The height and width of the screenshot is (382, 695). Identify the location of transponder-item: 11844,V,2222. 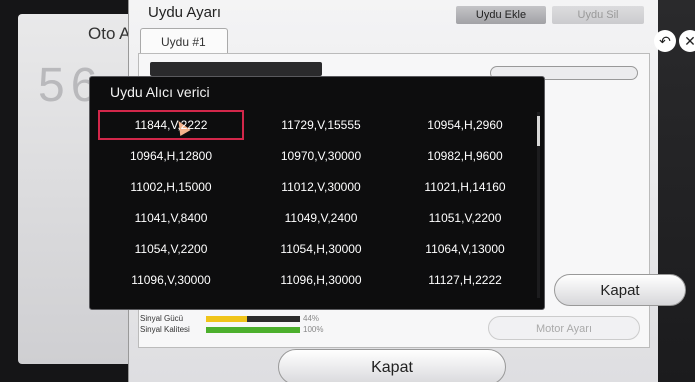
(171, 125).